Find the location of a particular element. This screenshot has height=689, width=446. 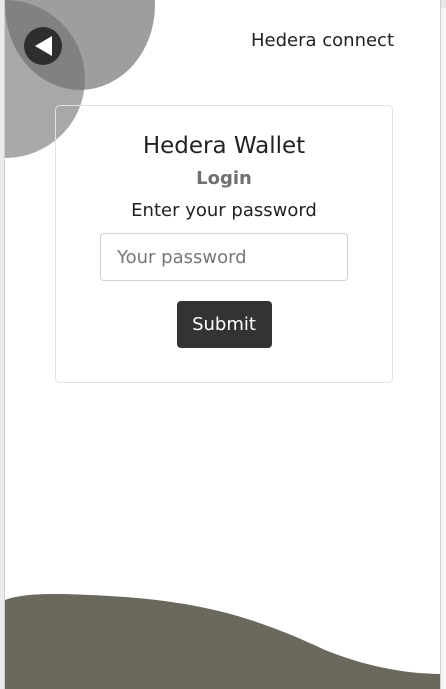

login-subtitle: Login is located at coordinates (224, 178).